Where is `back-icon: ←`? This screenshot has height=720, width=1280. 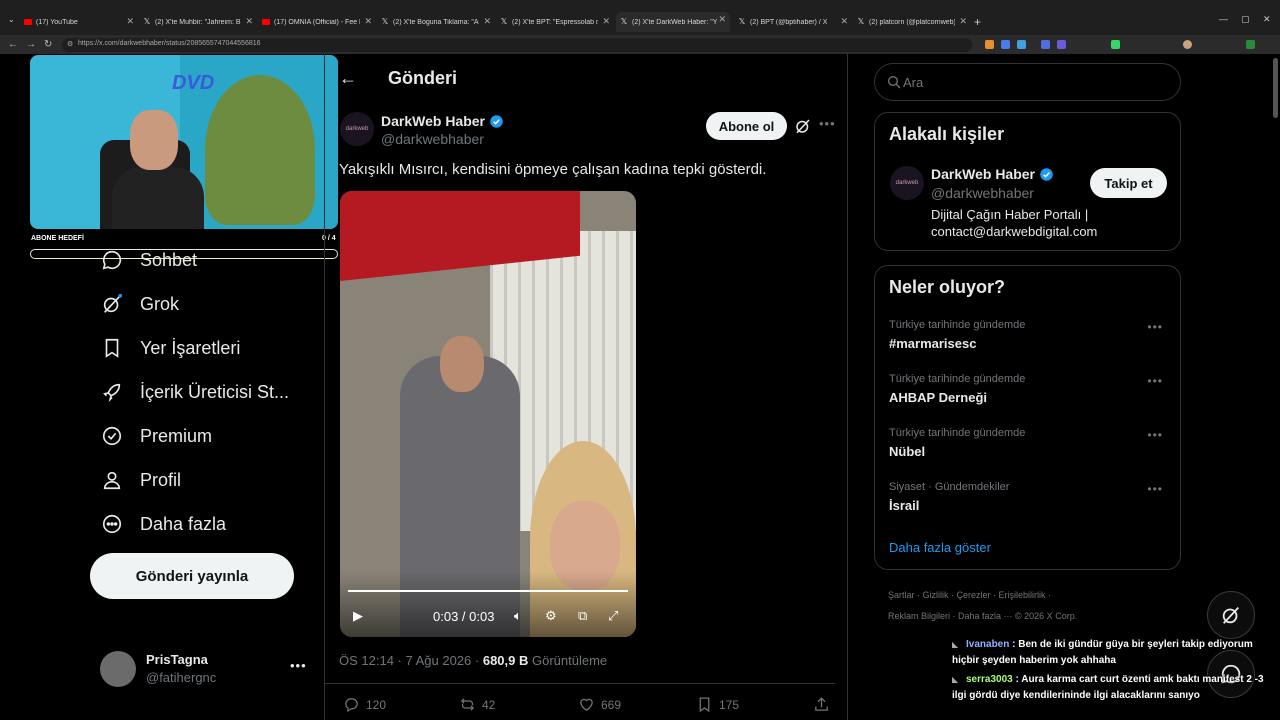 back-icon: ← is located at coordinates (13, 44).